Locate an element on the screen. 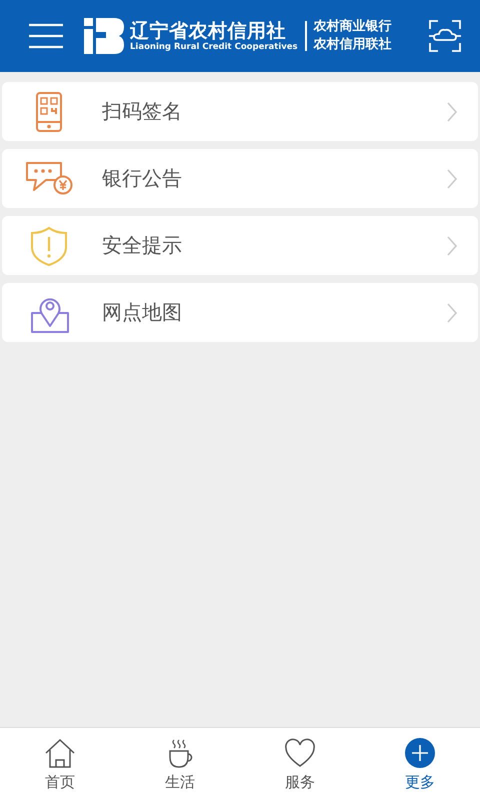 This screenshot has height=800, width=480. heart-icon is located at coordinates (300, 752).